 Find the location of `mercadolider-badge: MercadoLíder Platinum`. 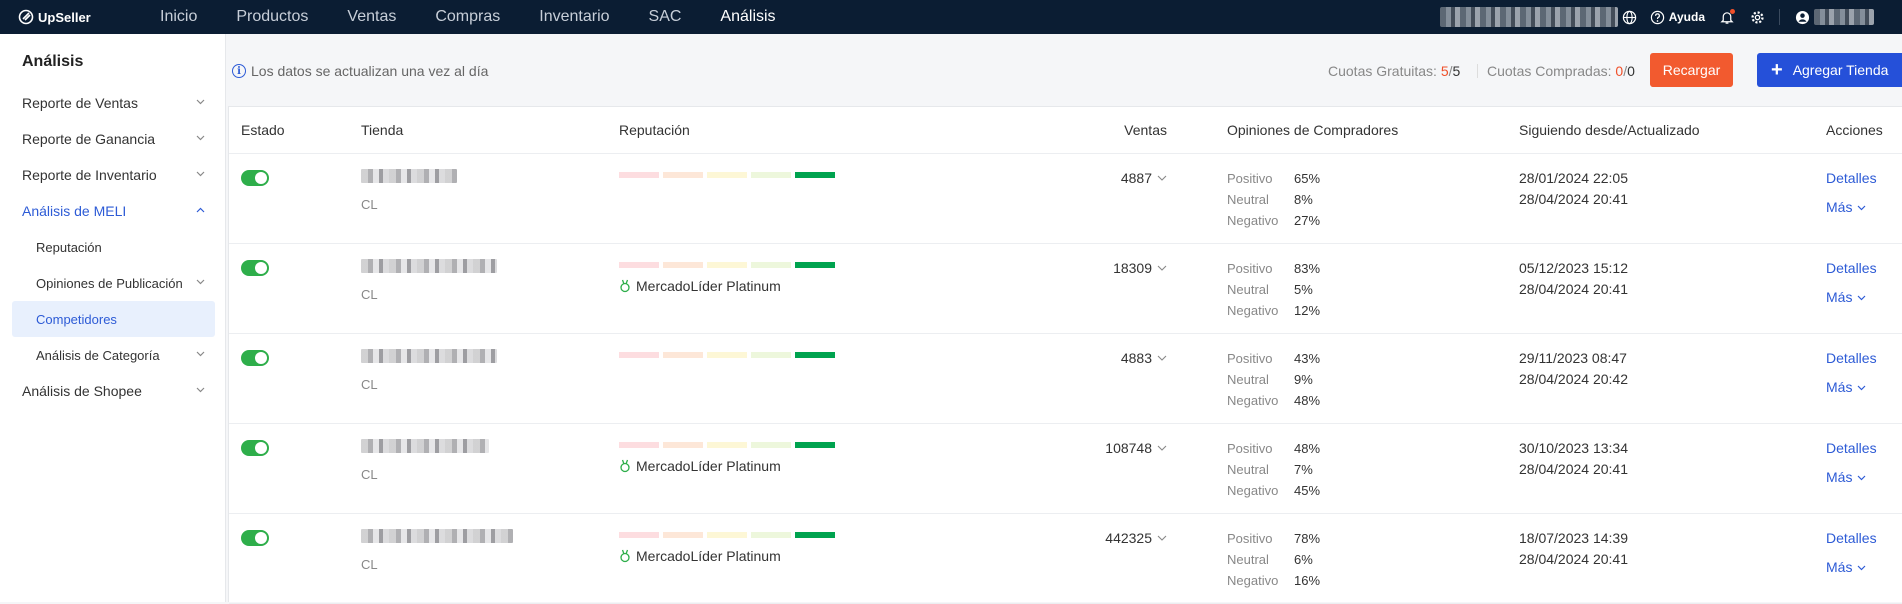

mercadolider-badge: MercadoLíder Platinum is located at coordinates (700, 466).